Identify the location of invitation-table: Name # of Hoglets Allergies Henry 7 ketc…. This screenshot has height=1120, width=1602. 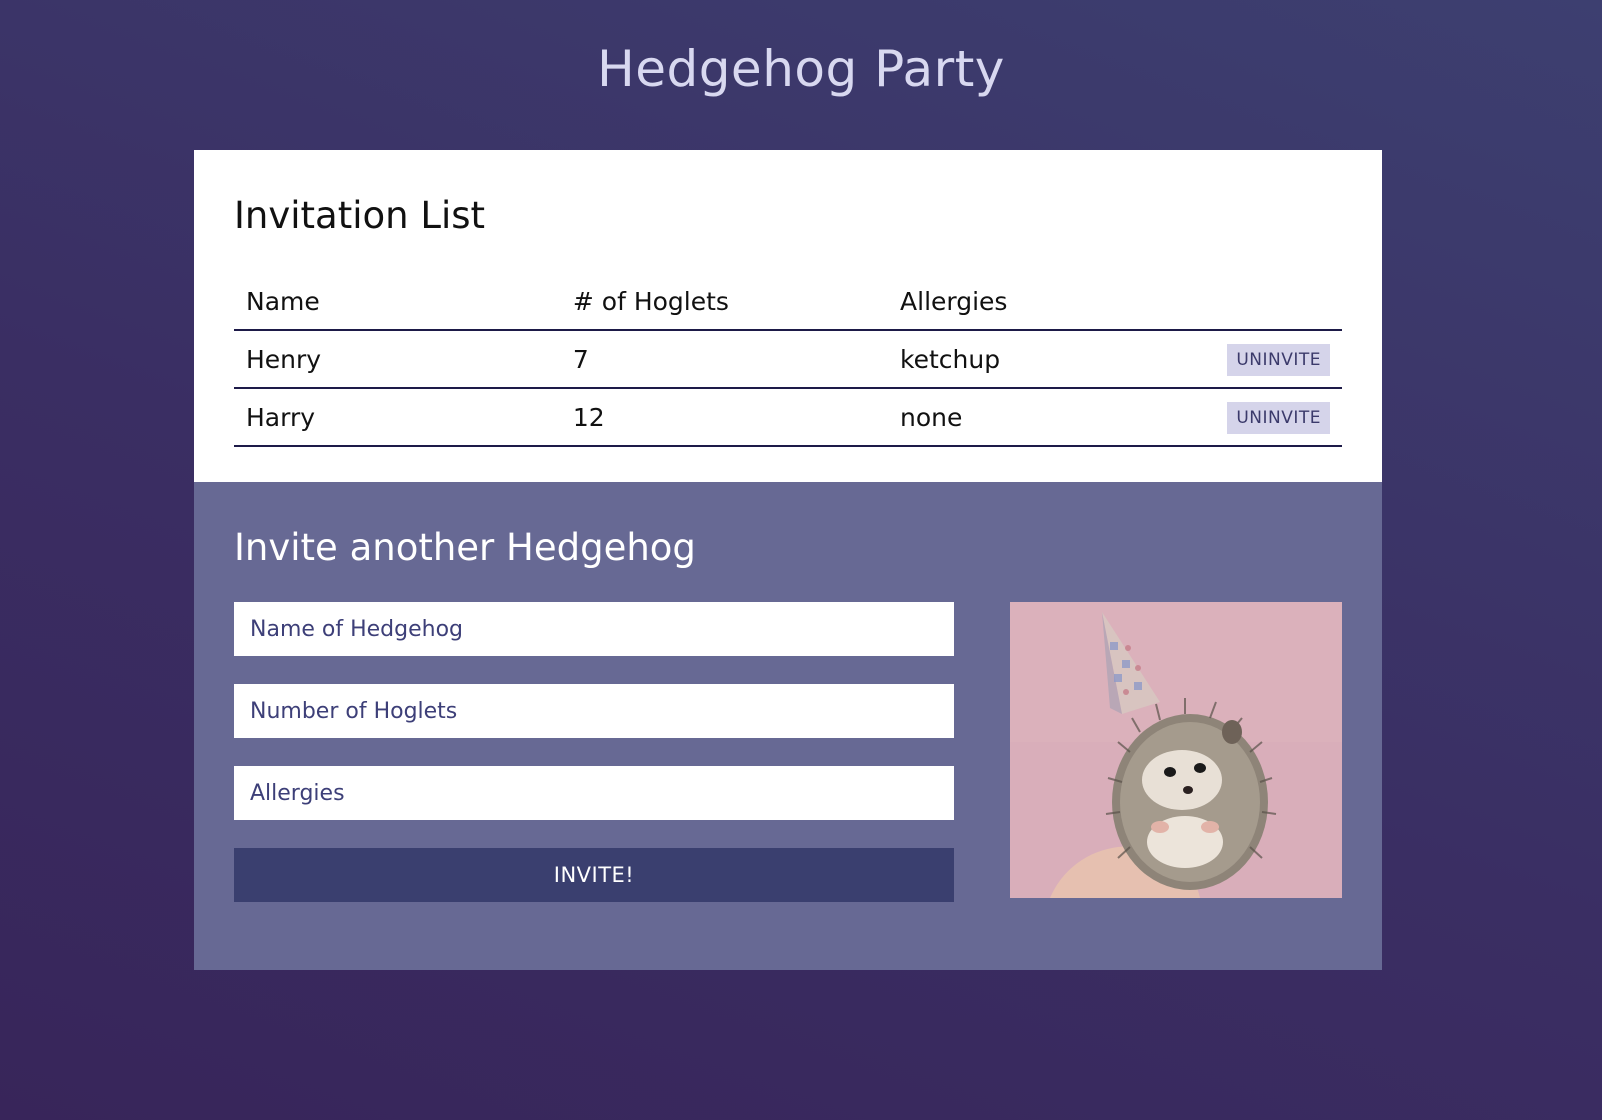
(788, 360).